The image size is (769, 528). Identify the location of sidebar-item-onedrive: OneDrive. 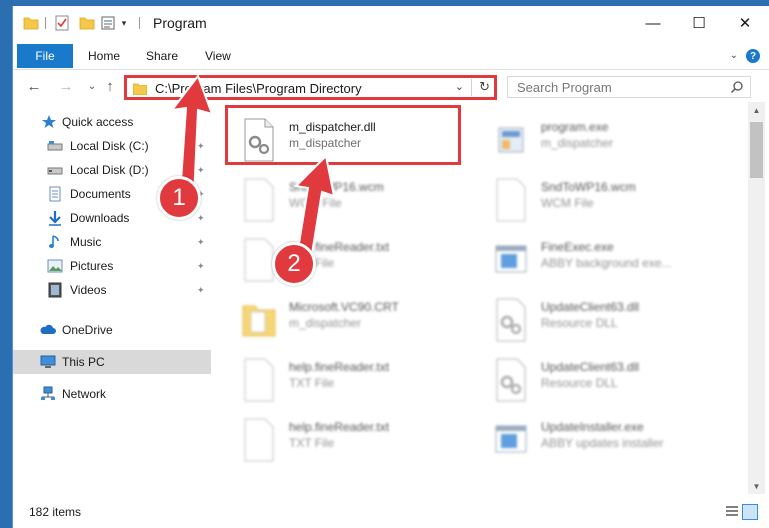
(112, 330).